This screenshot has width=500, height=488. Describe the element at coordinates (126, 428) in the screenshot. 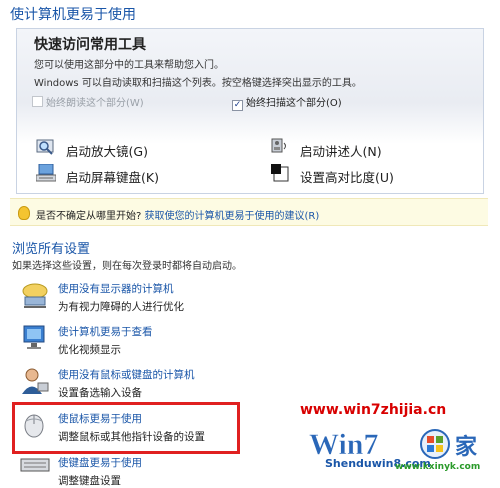

I see `highlight-box` at that location.